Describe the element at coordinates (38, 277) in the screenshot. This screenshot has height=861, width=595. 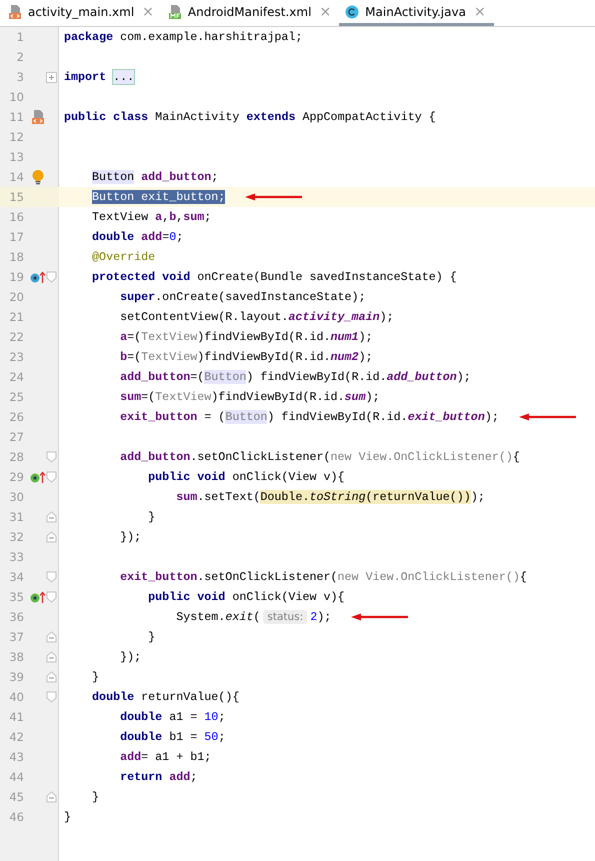
I see `override-arrow-icon` at that location.